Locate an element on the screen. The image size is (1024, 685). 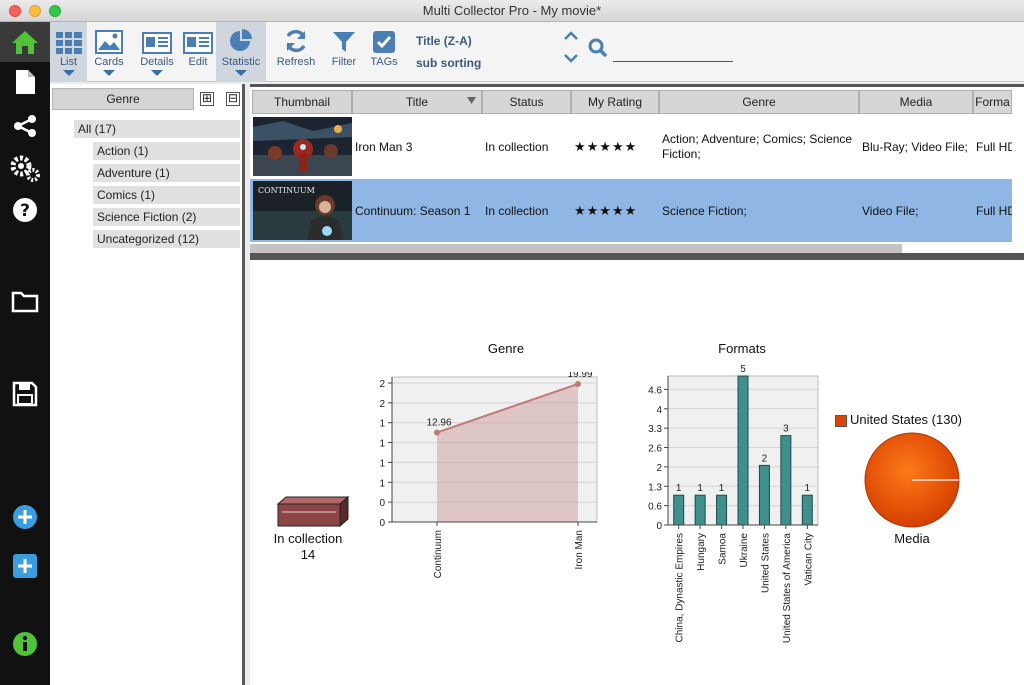
column-header-format: Forma is located at coordinates (992, 102).